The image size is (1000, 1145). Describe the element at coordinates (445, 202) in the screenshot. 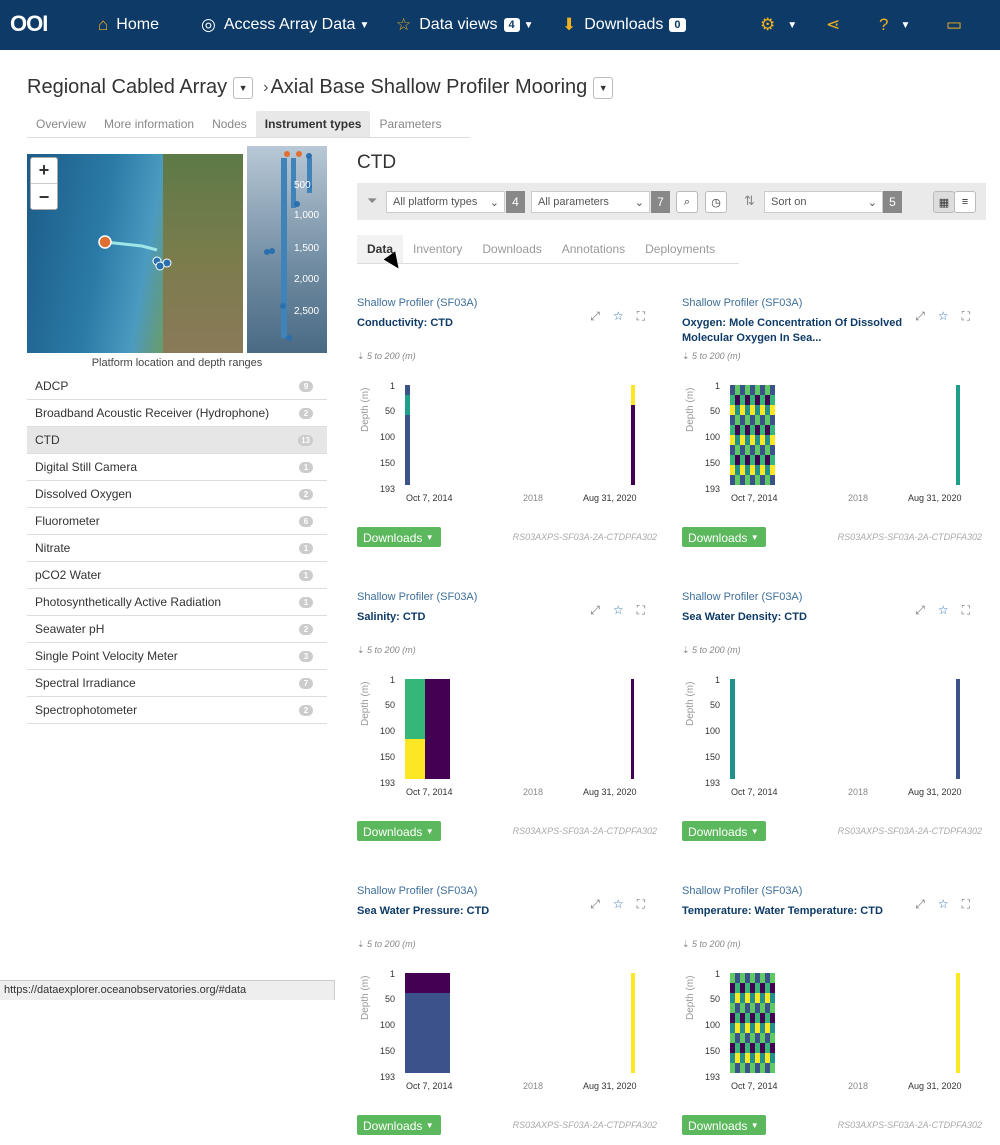

I see `platform-type-select: All platform types ⌄` at that location.